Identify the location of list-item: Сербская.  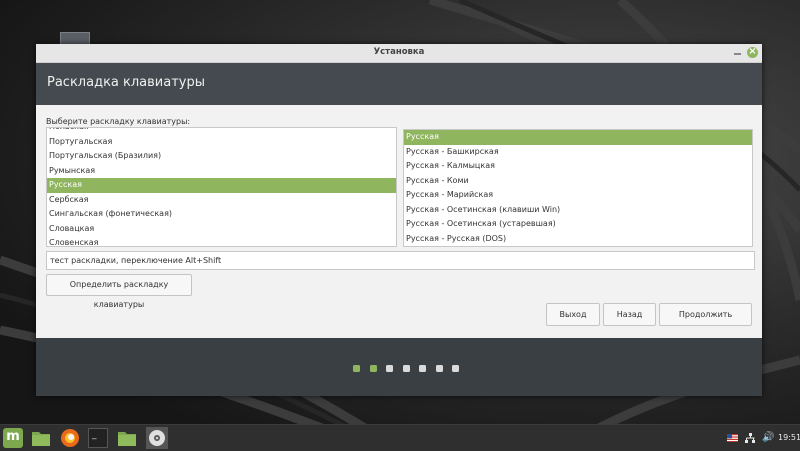
(221, 200).